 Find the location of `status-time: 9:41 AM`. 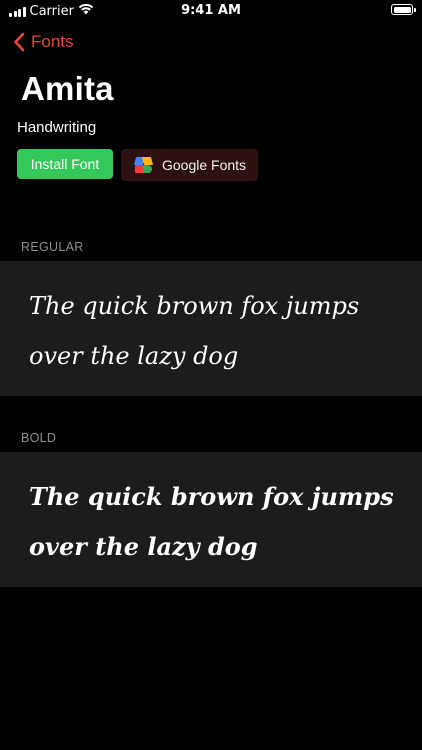

status-time: 9:41 AM is located at coordinates (211, 10).